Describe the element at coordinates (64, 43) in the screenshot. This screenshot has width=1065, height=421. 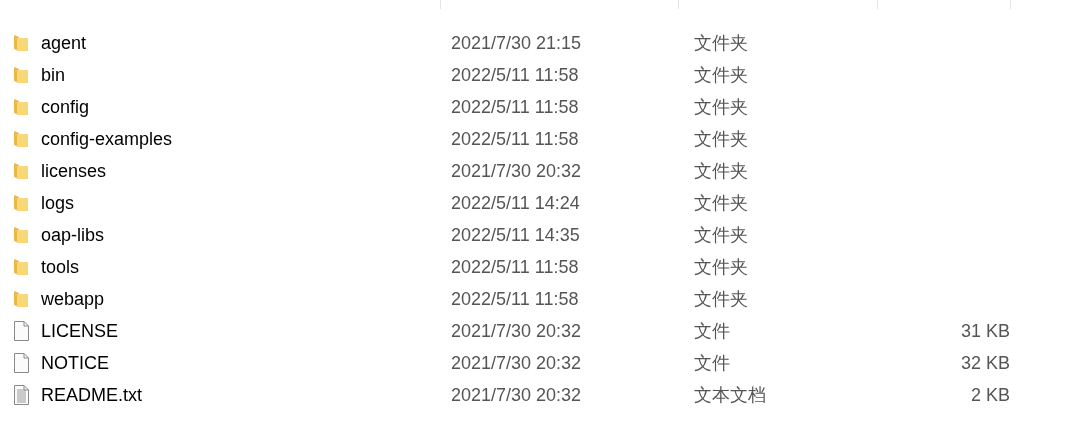
I see `file-name: agent` at that location.